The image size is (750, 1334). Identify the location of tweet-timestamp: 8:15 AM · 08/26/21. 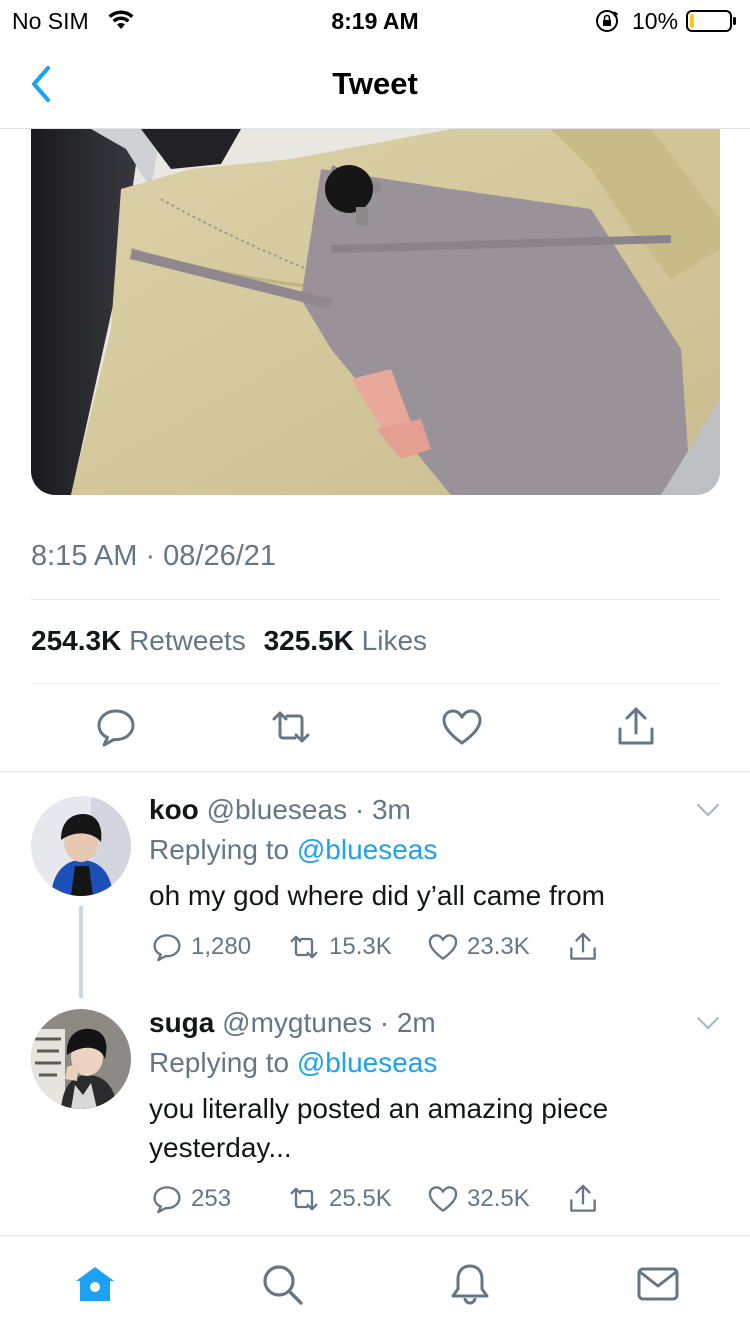
(154, 556).